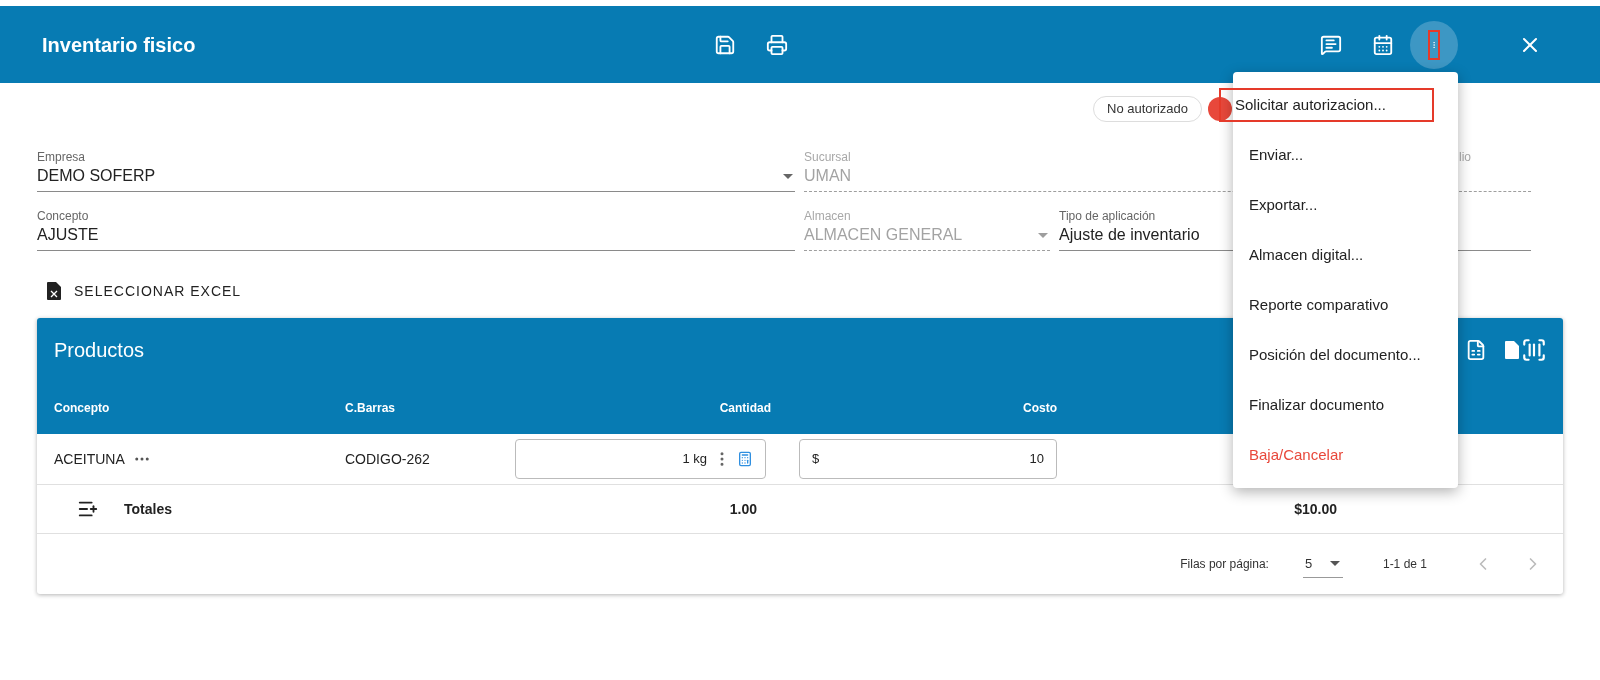  I want to click on total-quantity: 1.00, so click(742, 509).